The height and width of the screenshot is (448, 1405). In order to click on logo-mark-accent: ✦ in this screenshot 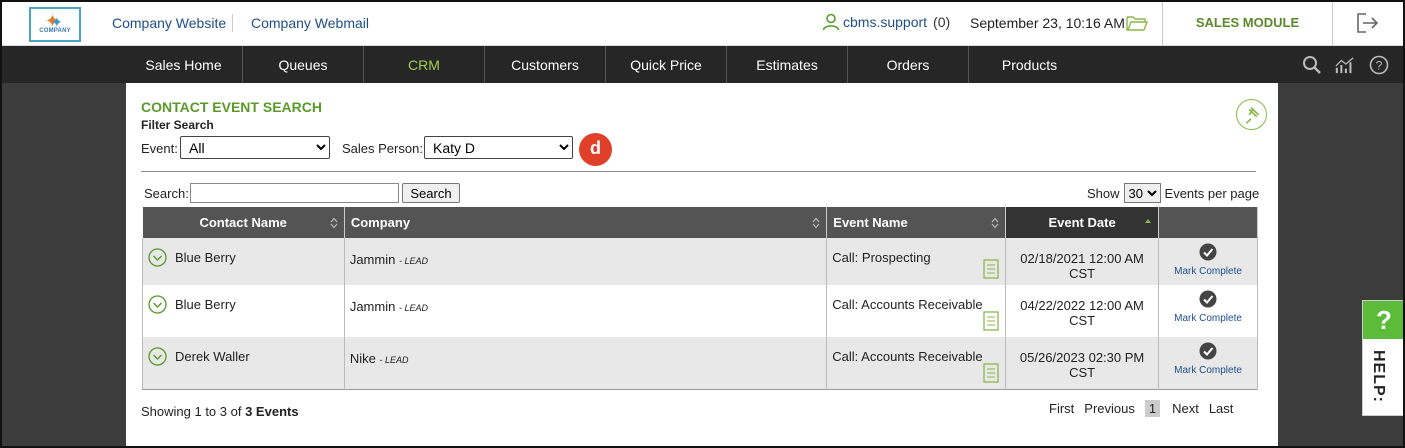, I will do `click(57, 22)`.